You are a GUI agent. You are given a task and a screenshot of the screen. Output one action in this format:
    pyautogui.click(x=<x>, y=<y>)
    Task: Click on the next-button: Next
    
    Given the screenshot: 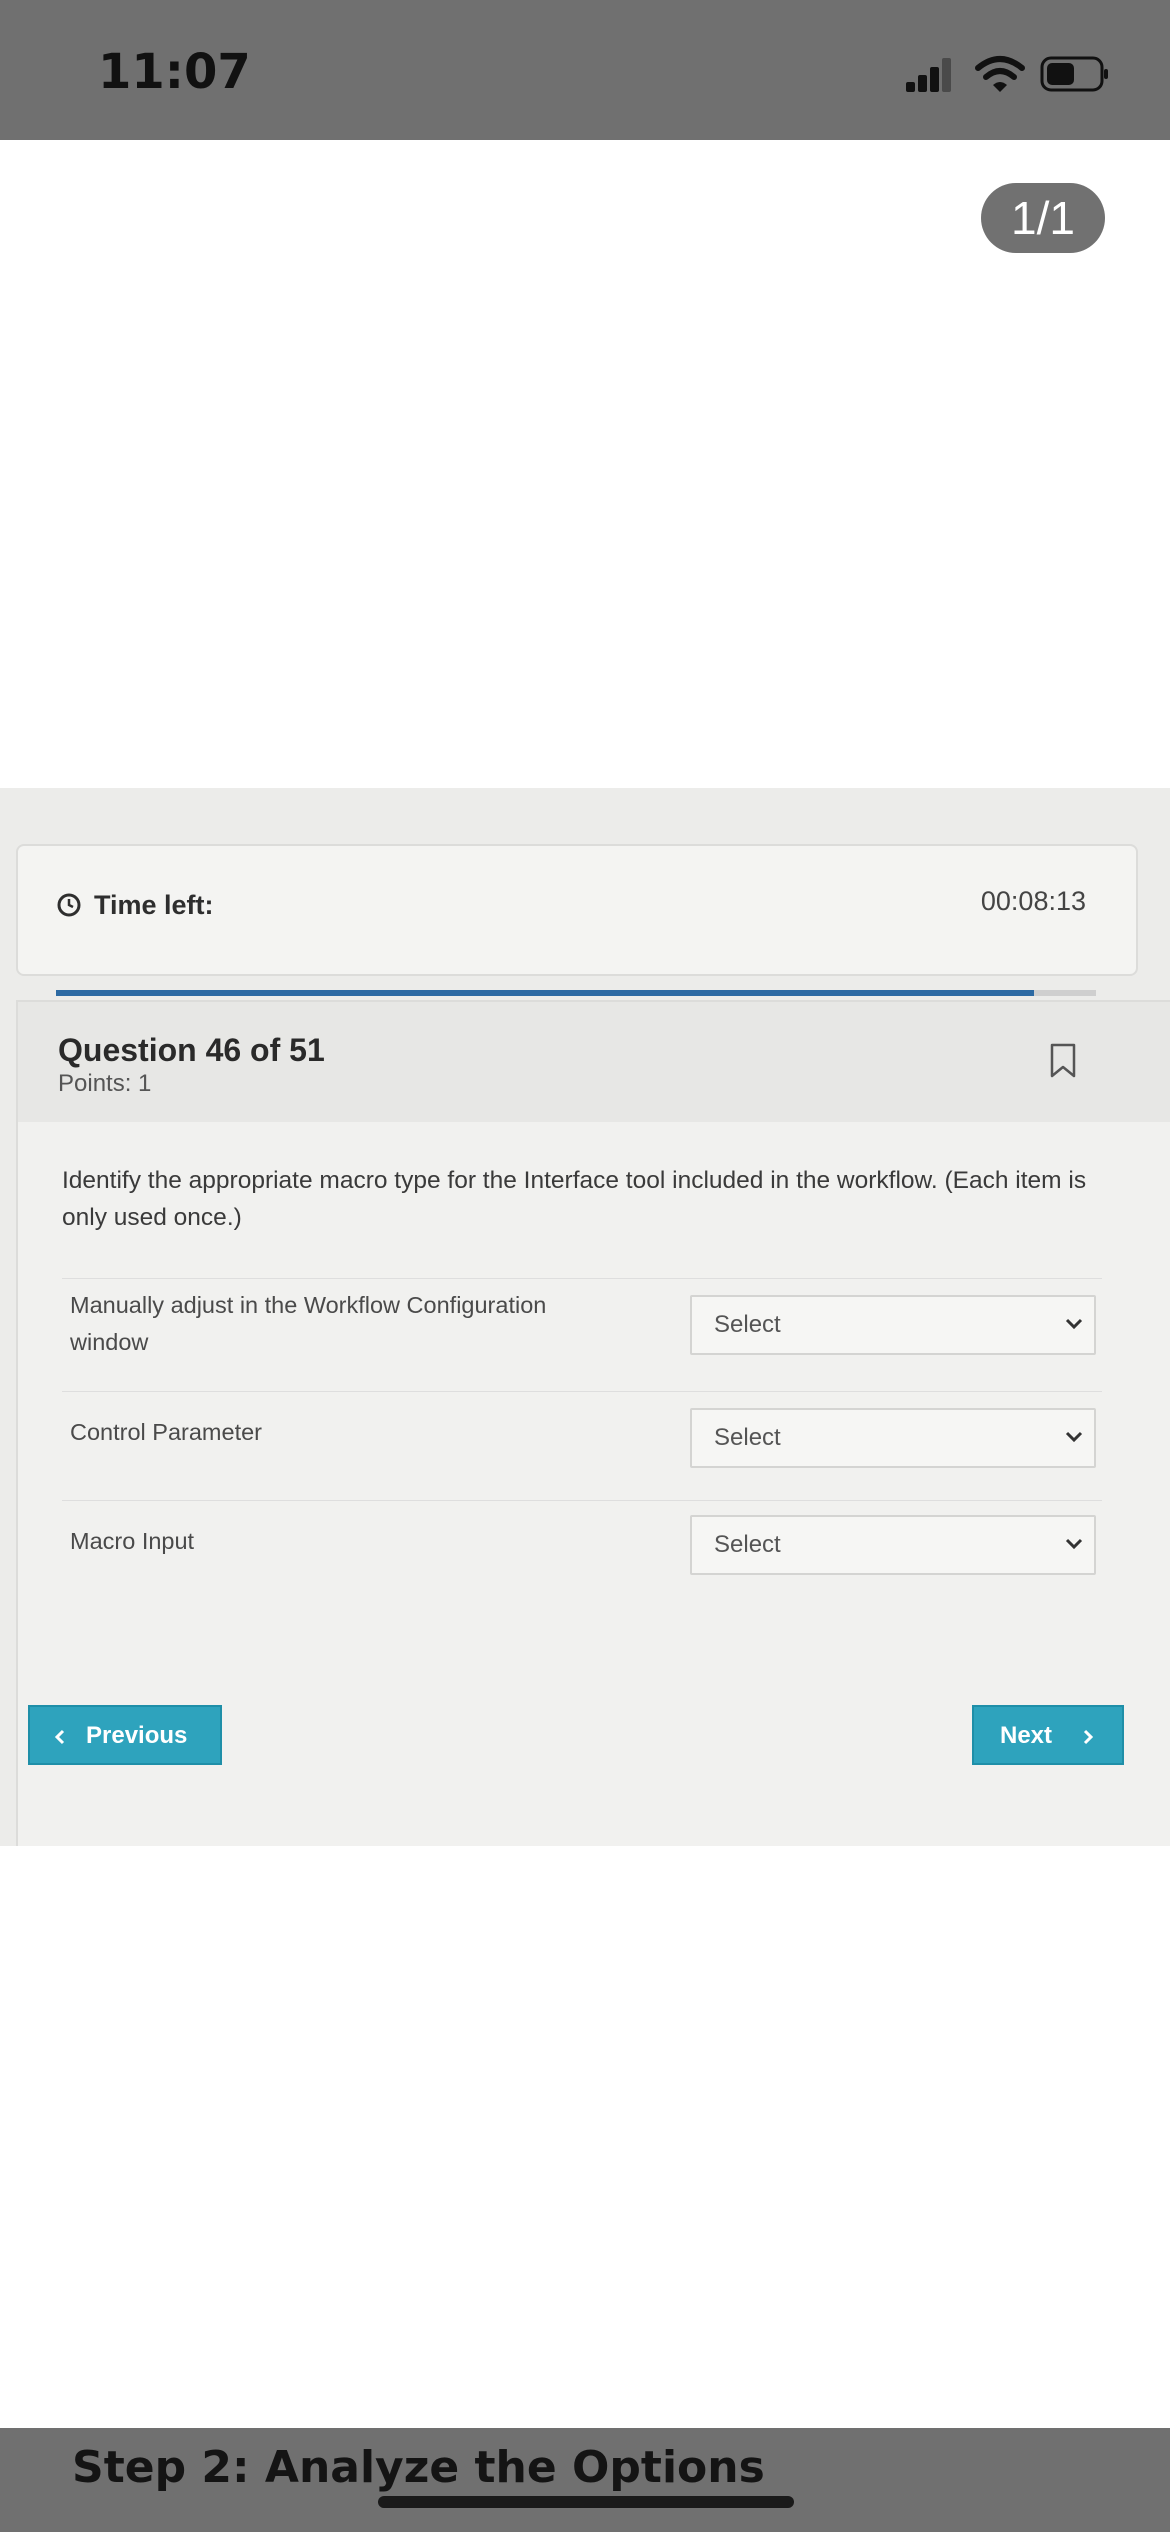 What is the action you would take?
    pyautogui.click(x=1048, y=1735)
    